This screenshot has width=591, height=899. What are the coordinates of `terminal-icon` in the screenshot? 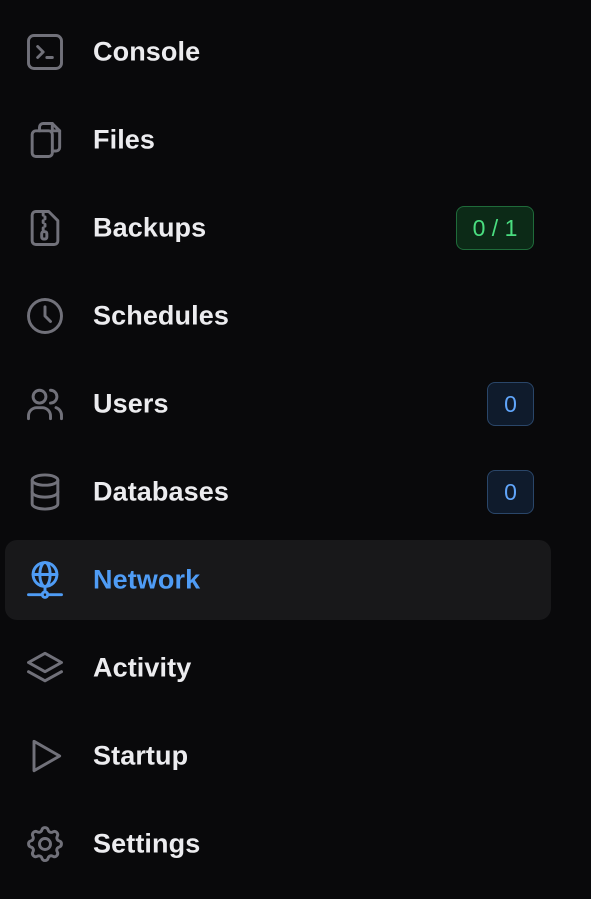 It's located at (45, 52).